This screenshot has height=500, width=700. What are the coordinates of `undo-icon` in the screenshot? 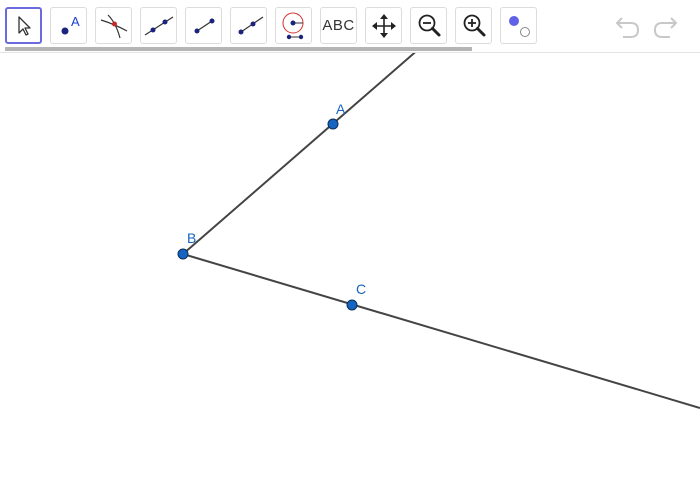 It's located at (628, 27).